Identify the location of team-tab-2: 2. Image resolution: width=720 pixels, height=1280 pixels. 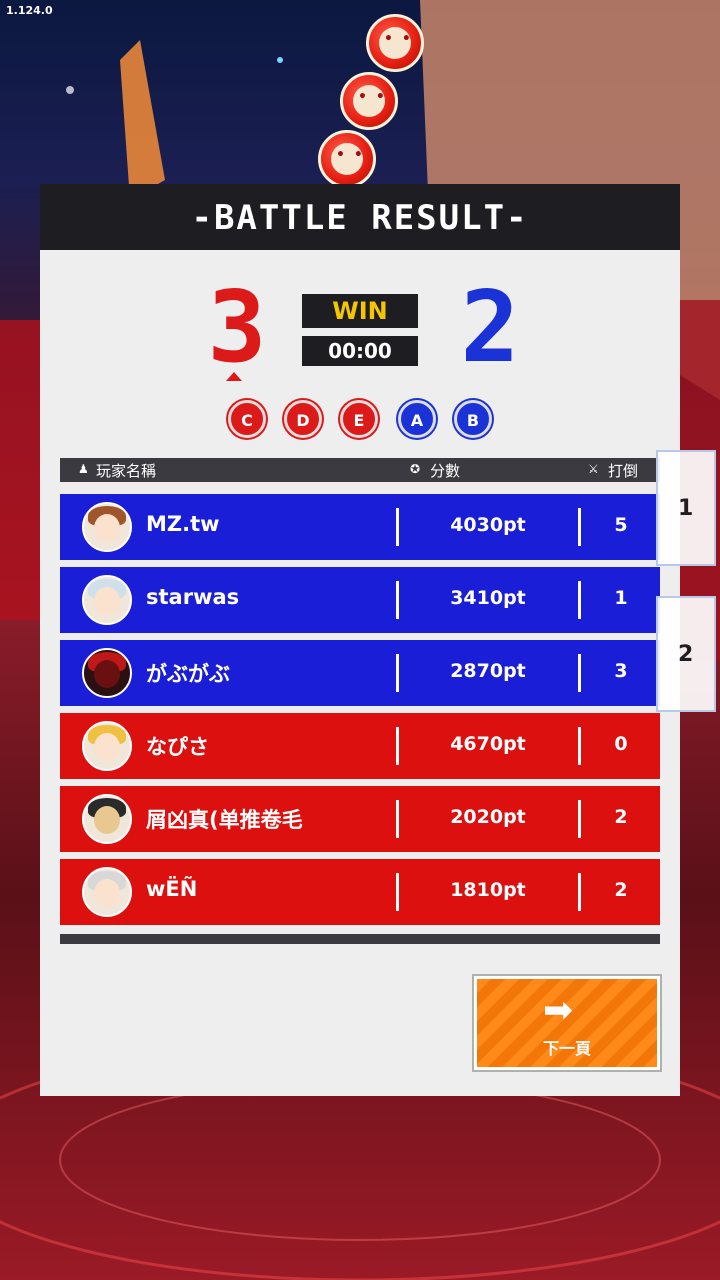
(686, 654).